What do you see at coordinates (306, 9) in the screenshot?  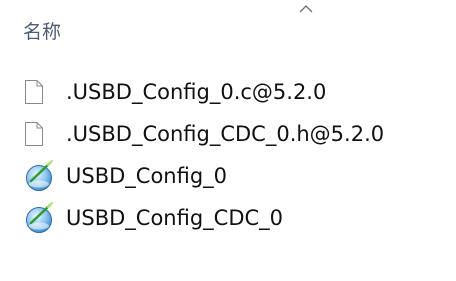 I see `chevron-up-icon` at bounding box center [306, 9].